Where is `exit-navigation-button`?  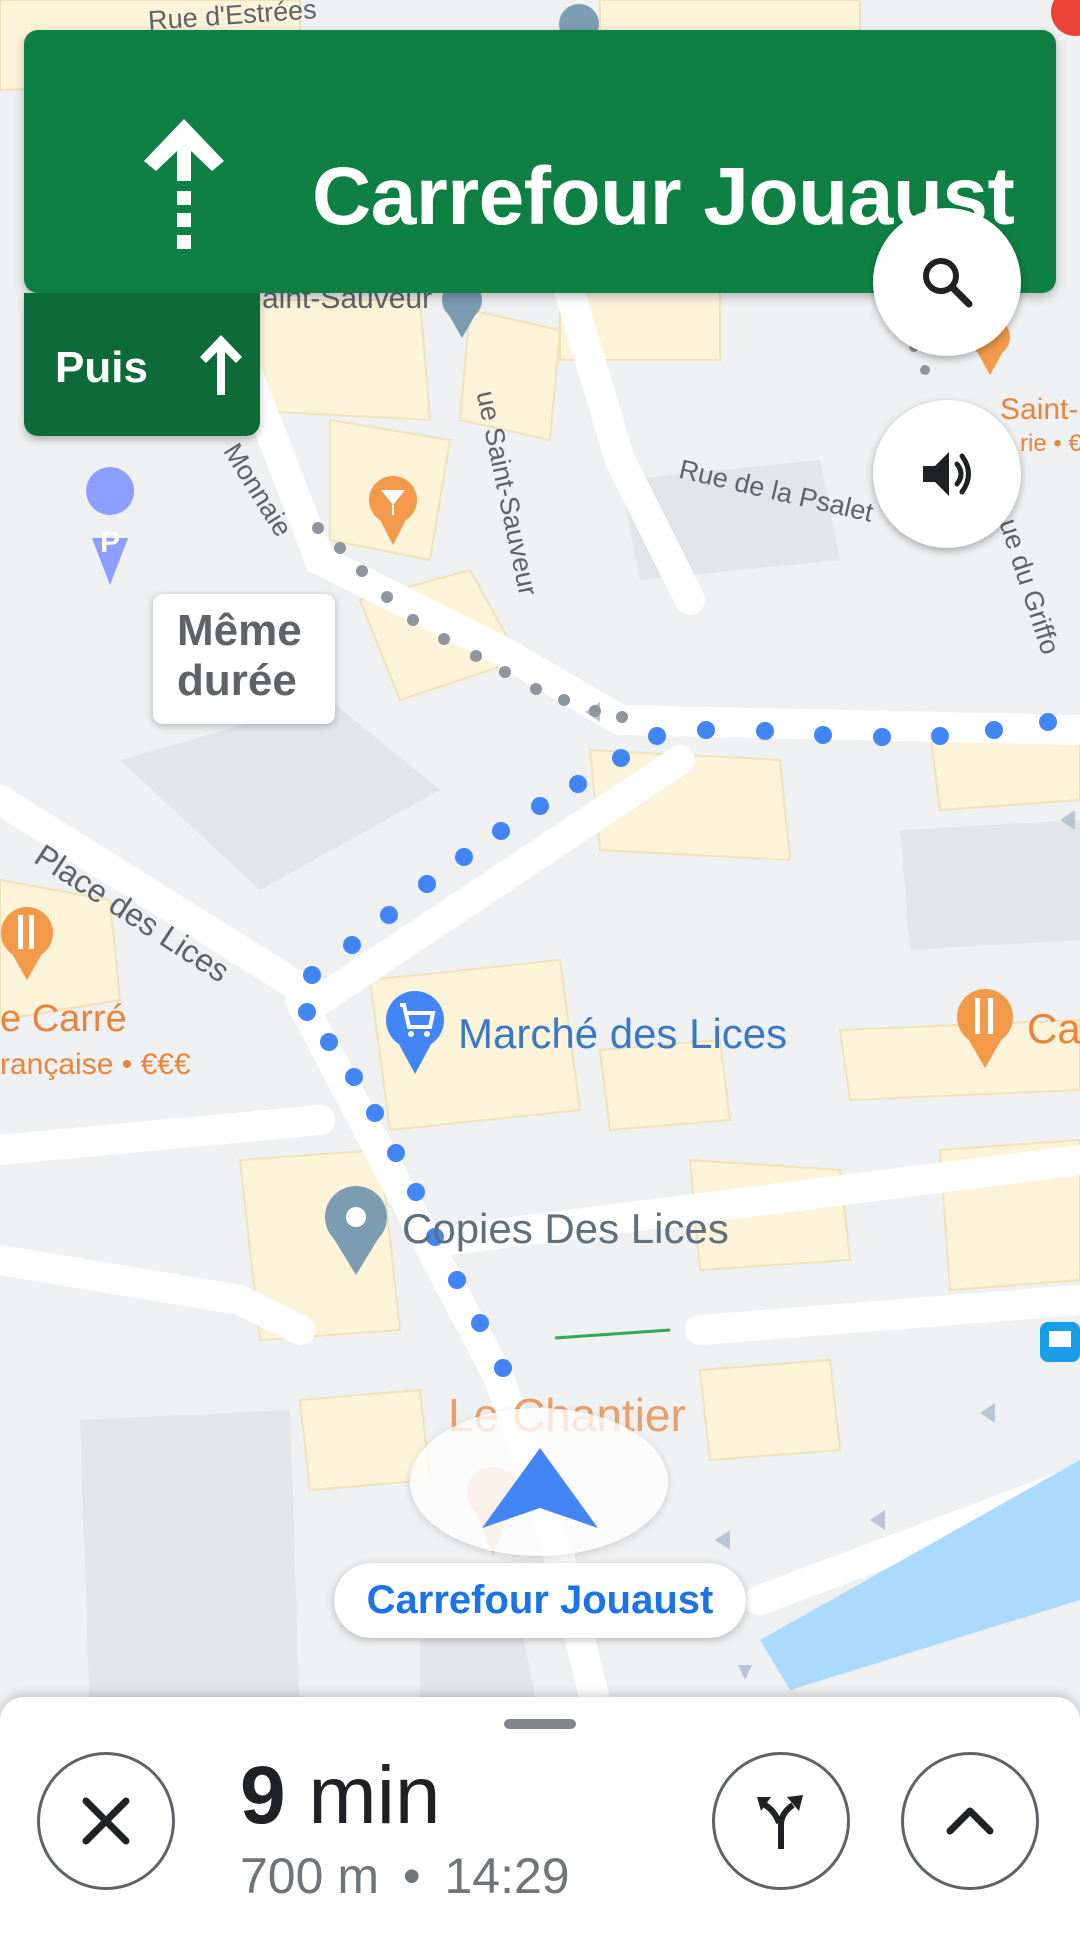
exit-navigation-button is located at coordinates (106, 1821).